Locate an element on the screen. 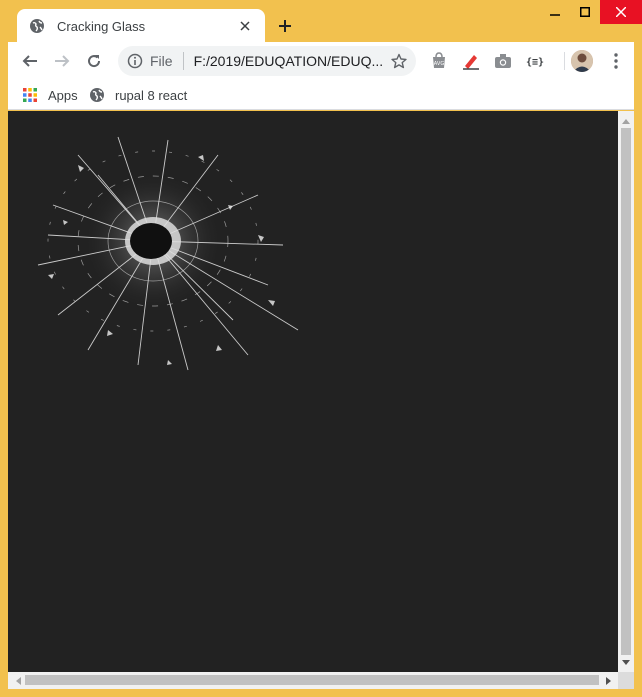 The image size is (642, 697). close-icon is located at coordinates (621, 12).